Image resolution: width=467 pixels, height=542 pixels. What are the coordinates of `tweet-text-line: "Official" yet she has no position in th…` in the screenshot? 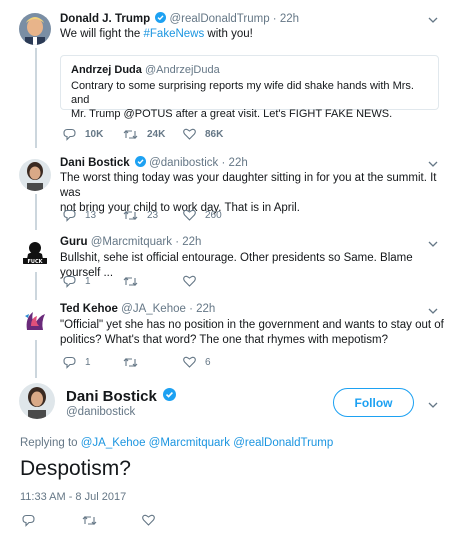 It's located at (252, 325).